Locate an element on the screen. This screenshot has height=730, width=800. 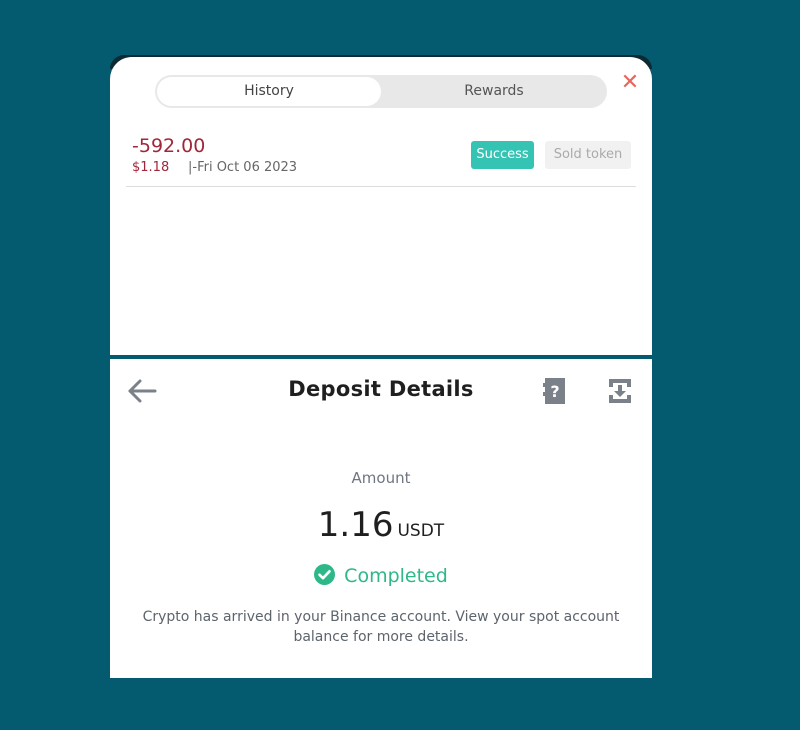
status-completed: Completed is located at coordinates (381, 575).